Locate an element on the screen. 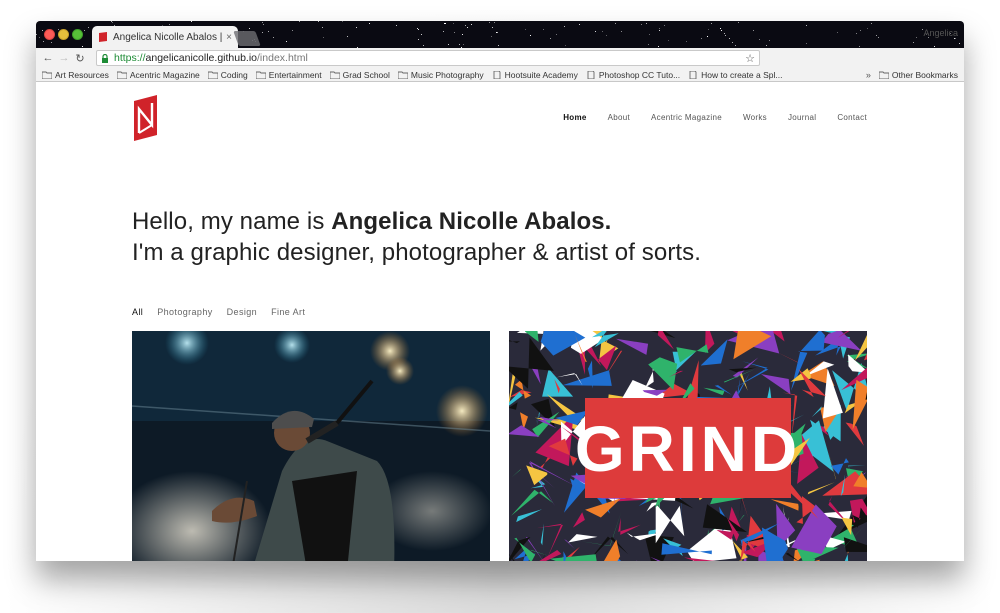  other-bookmarks-label: Other Bookmarks is located at coordinates (924, 75).